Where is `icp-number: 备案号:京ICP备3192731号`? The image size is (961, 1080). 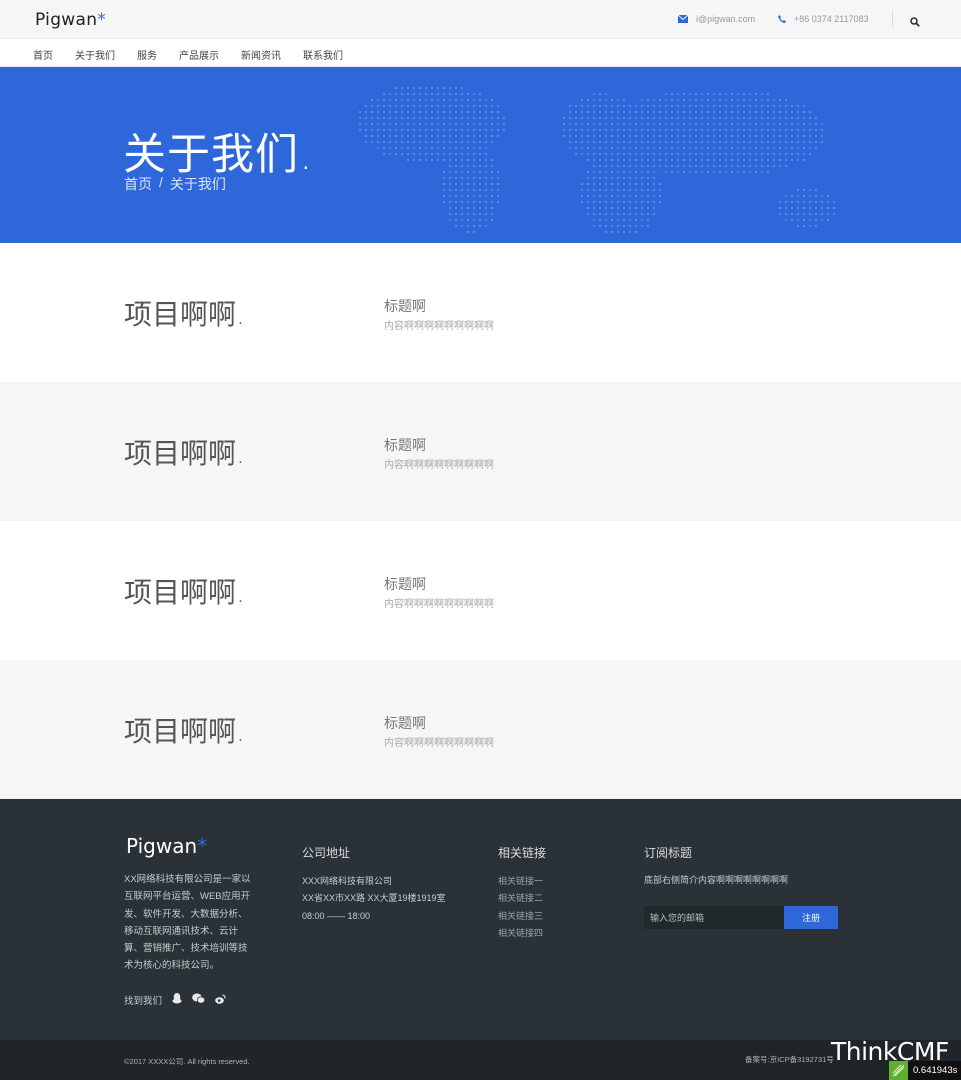 icp-number: 备案号:京ICP备3192731号 is located at coordinates (789, 1059).